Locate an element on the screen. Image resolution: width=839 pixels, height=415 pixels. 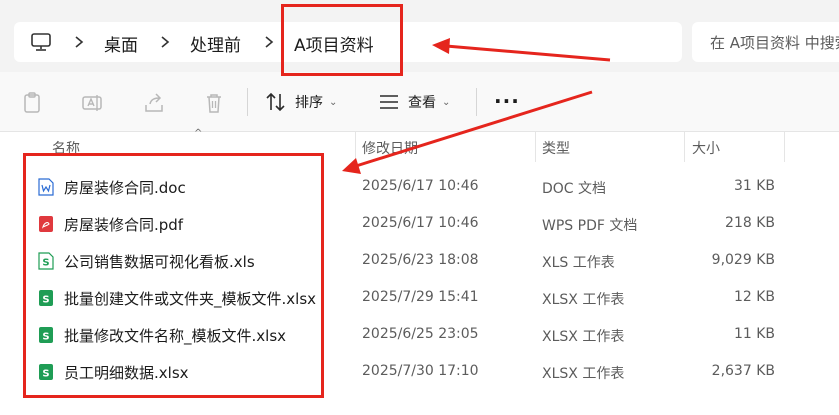
sort-label: 排序 is located at coordinates (309, 103).